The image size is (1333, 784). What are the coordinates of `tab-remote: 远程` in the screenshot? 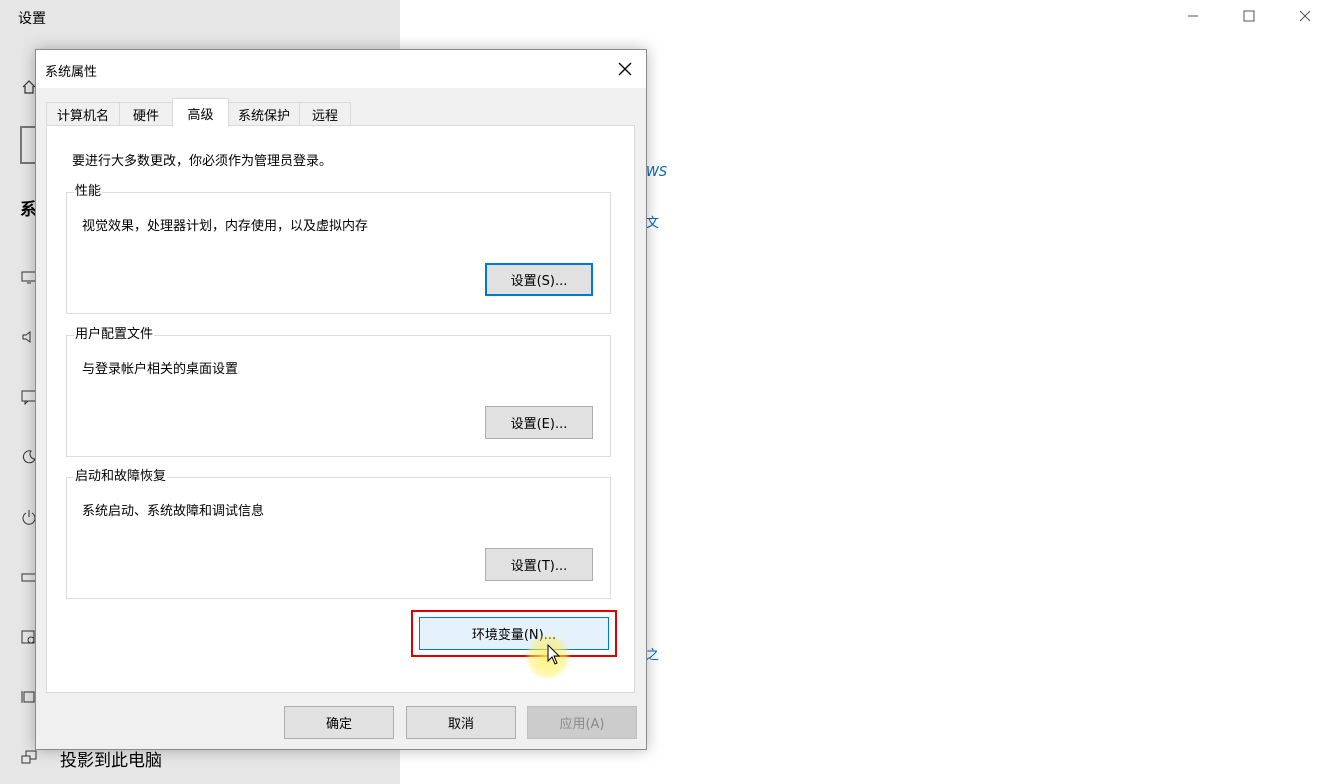 It's located at (325, 114).